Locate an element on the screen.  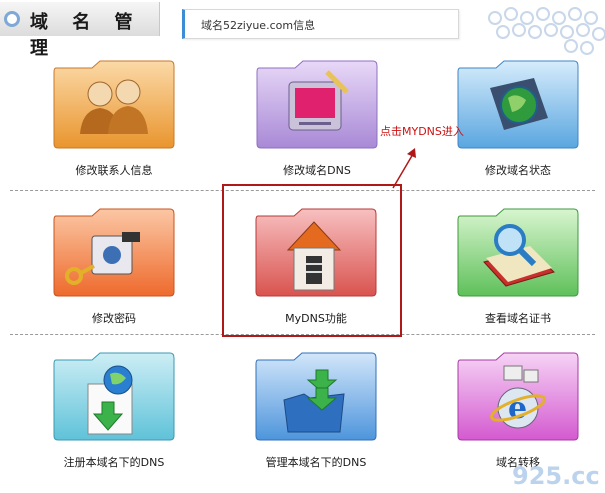
register-dns-icon is located at coordinates (114, 396).